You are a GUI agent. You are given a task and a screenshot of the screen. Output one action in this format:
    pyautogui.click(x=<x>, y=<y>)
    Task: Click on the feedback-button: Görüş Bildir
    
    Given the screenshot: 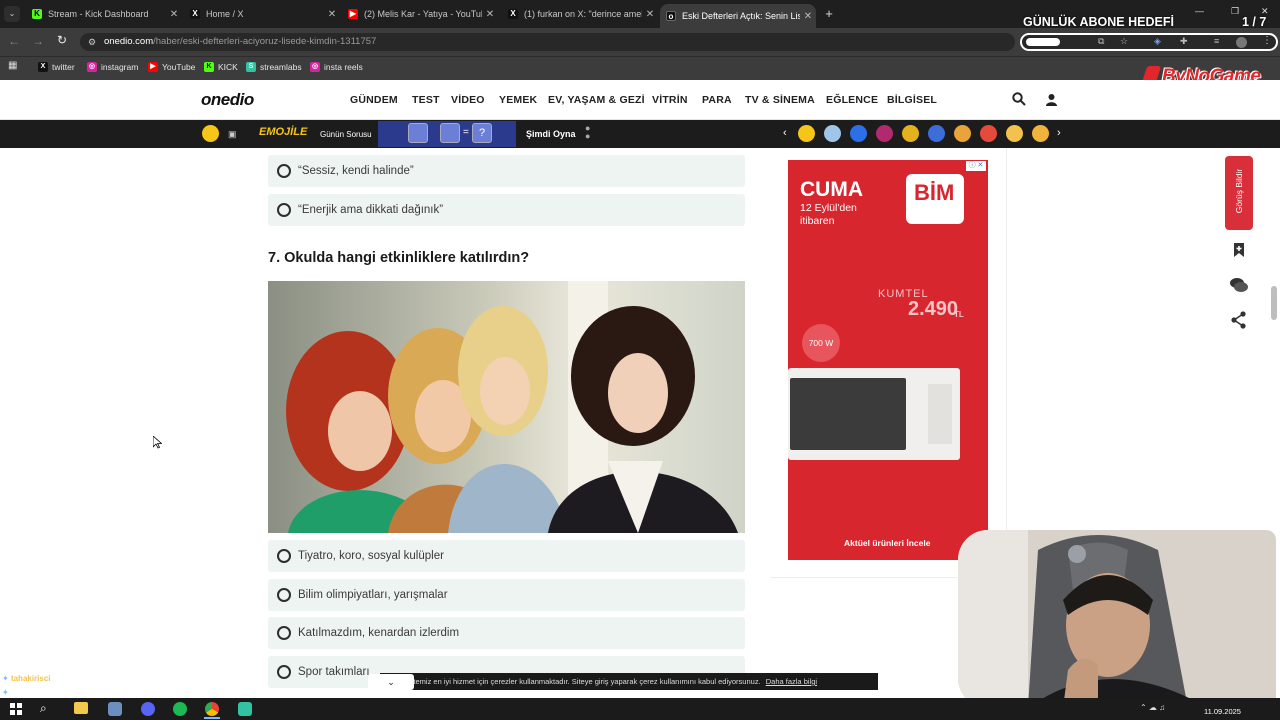 What is the action you would take?
    pyautogui.click(x=1239, y=193)
    